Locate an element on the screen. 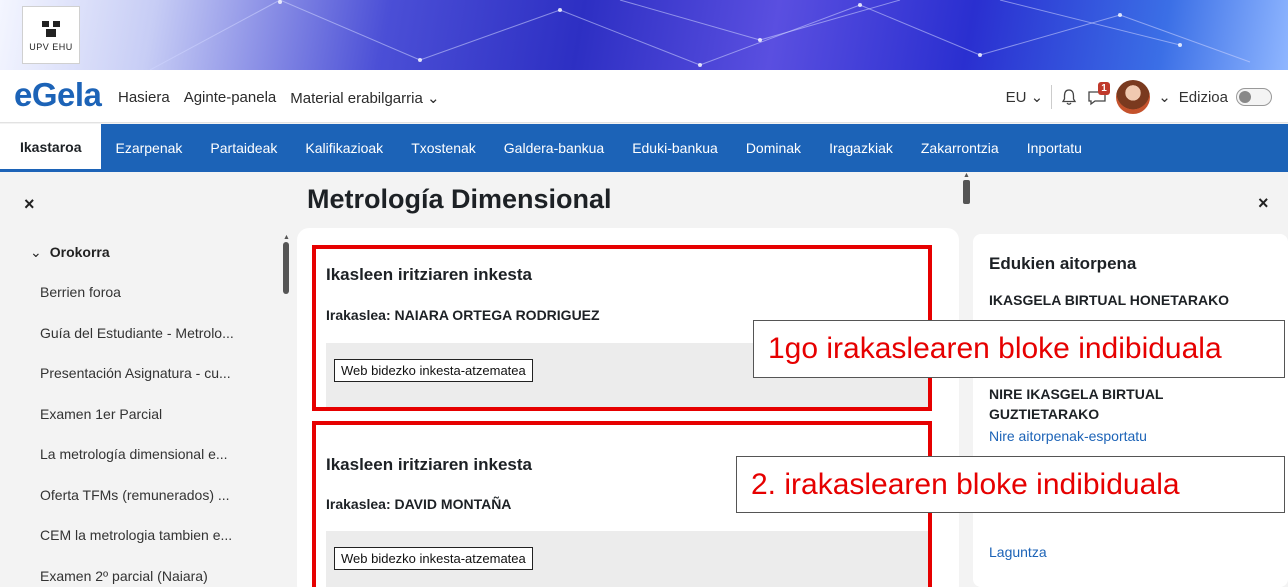 The width and height of the screenshot is (1288, 587). edit-mode-toggle is located at coordinates (1254, 97).